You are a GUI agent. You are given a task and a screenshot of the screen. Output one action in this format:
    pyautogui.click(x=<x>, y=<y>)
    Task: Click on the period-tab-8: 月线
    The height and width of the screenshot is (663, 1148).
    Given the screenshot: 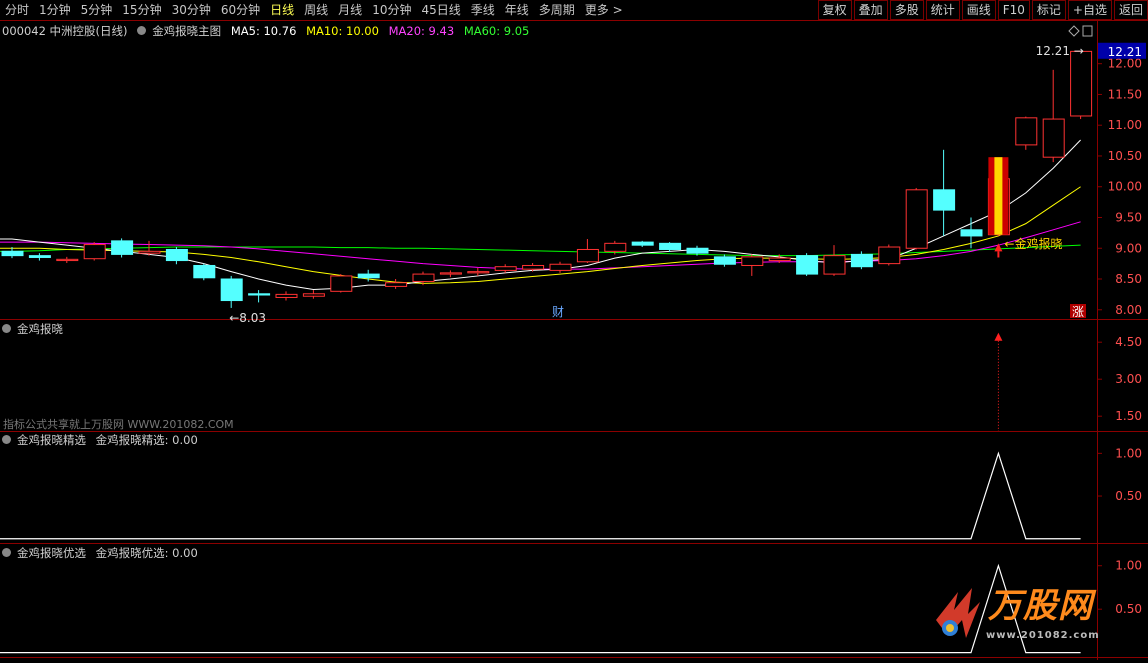 What is the action you would take?
    pyautogui.click(x=350, y=10)
    